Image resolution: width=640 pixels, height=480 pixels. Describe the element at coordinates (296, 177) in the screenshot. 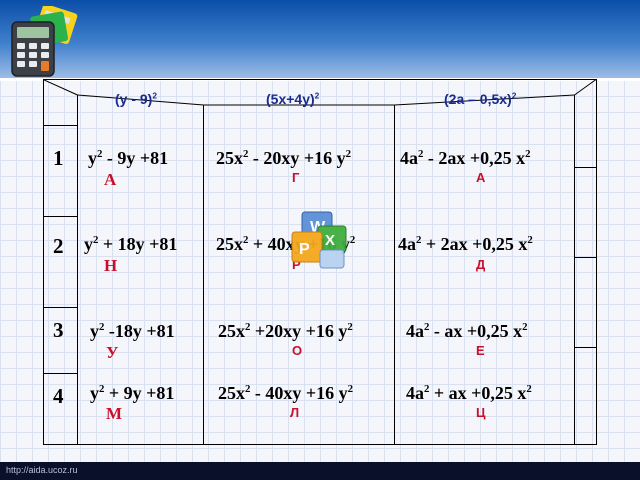

I see `answer-letter-r1-c2: Г` at that location.